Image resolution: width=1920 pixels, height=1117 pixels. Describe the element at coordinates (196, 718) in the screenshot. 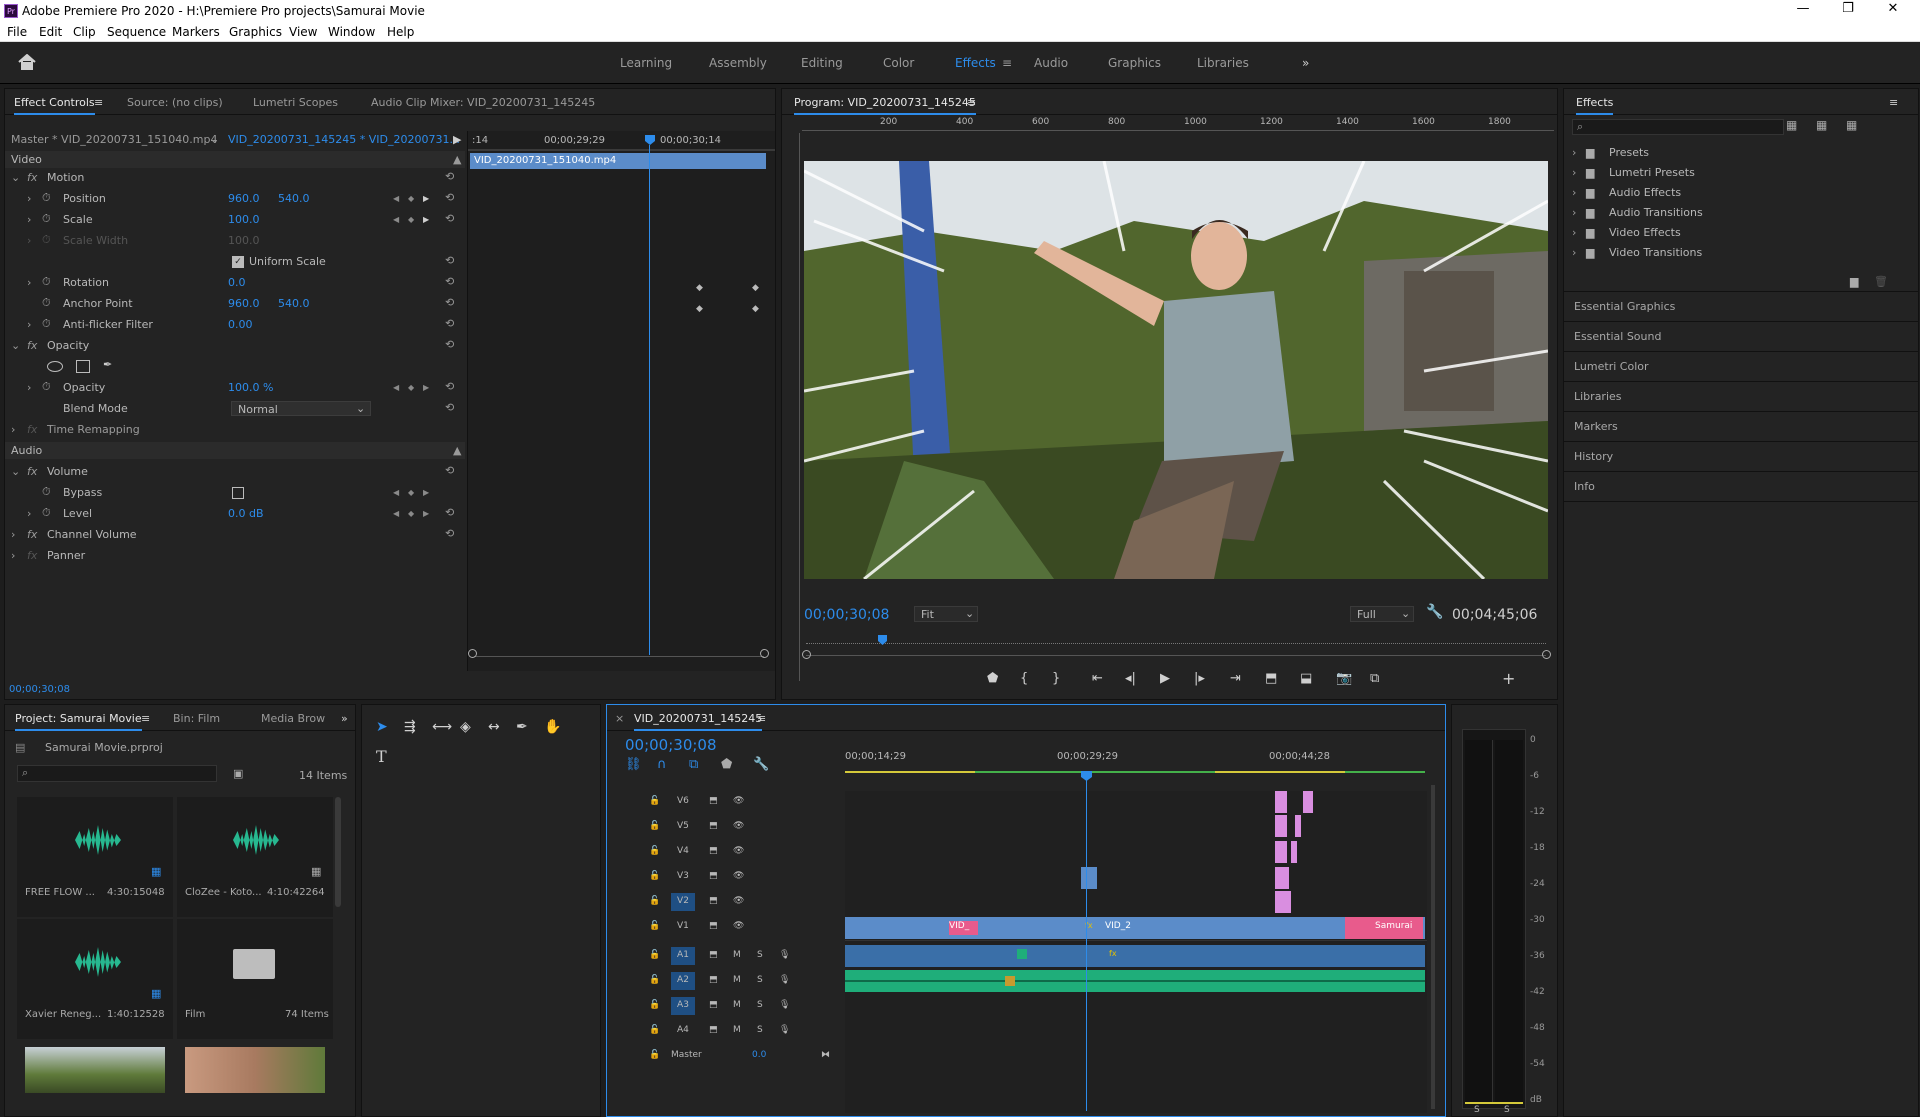

I see `tab-bin-film: Bin: Film` at that location.